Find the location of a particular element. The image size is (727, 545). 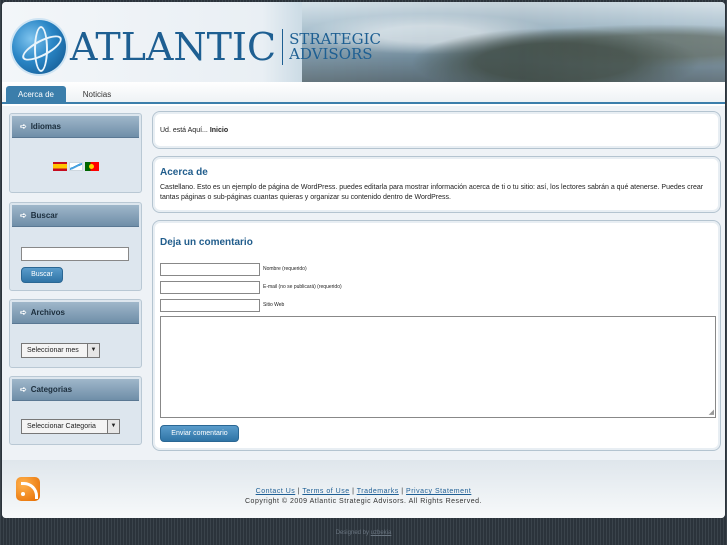

widget-archivos-title: ➪ Archivos is located at coordinates (75, 313).